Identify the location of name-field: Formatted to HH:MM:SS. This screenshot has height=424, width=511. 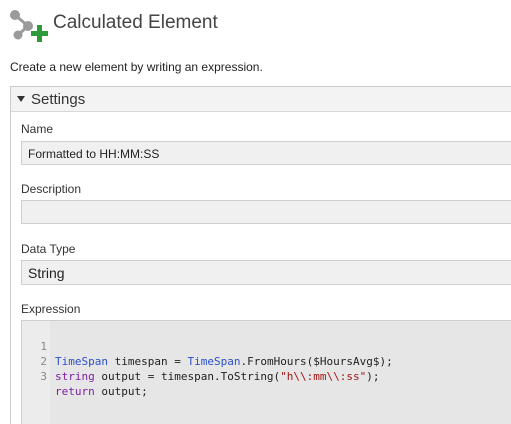
(266, 153).